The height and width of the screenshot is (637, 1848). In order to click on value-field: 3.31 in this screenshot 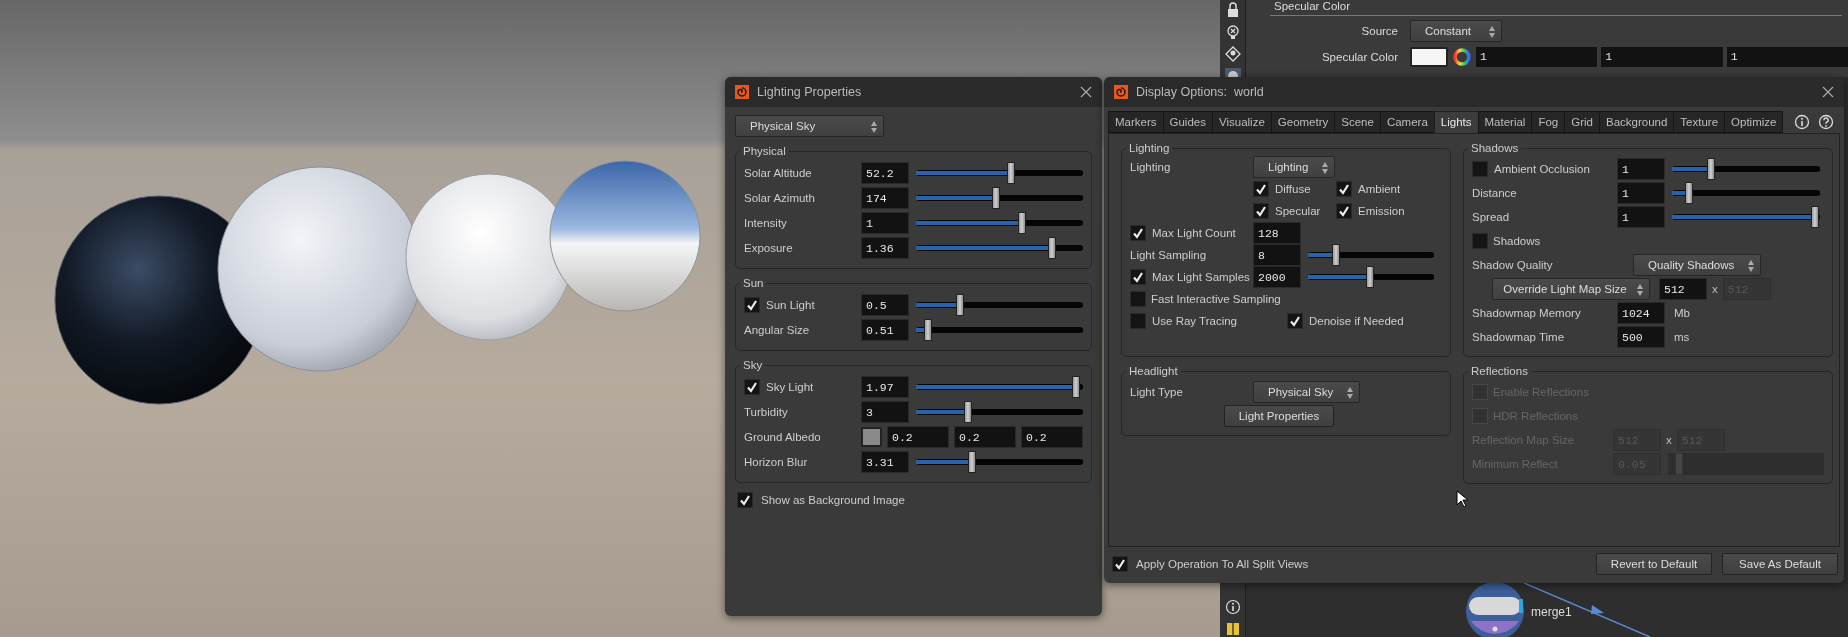, I will do `click(885, 462)`.